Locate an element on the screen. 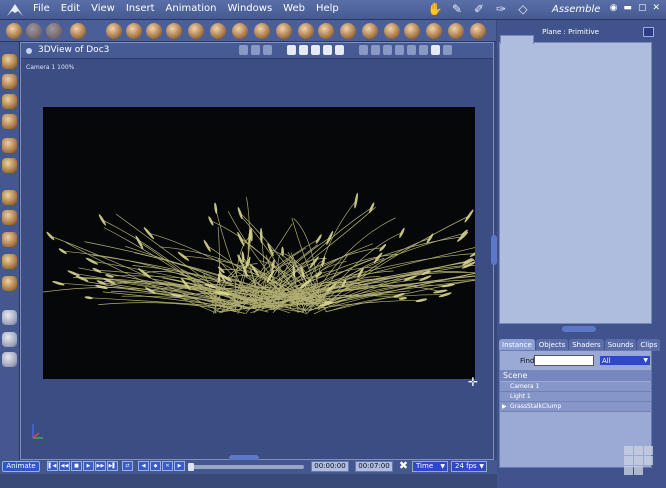 The width and height of the screenshot is (666, 488). cluster-tool-icon is located at coordinates (478, 31).